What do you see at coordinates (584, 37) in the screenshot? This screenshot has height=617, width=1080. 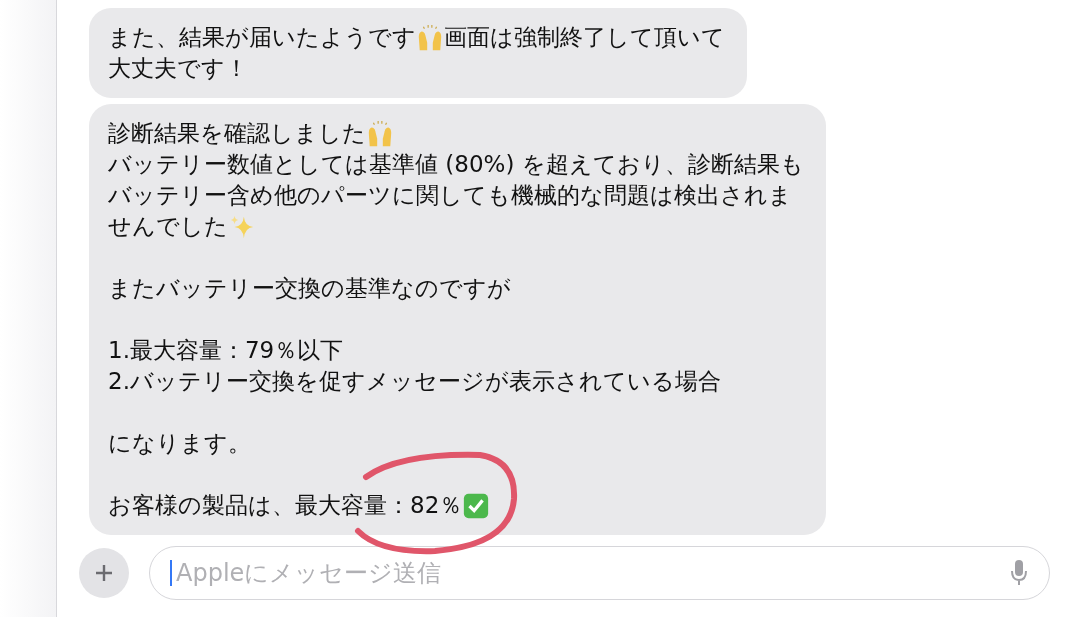 I see `message-text: 画面は強制終了して頂いて` at bounding box center [584, 37].